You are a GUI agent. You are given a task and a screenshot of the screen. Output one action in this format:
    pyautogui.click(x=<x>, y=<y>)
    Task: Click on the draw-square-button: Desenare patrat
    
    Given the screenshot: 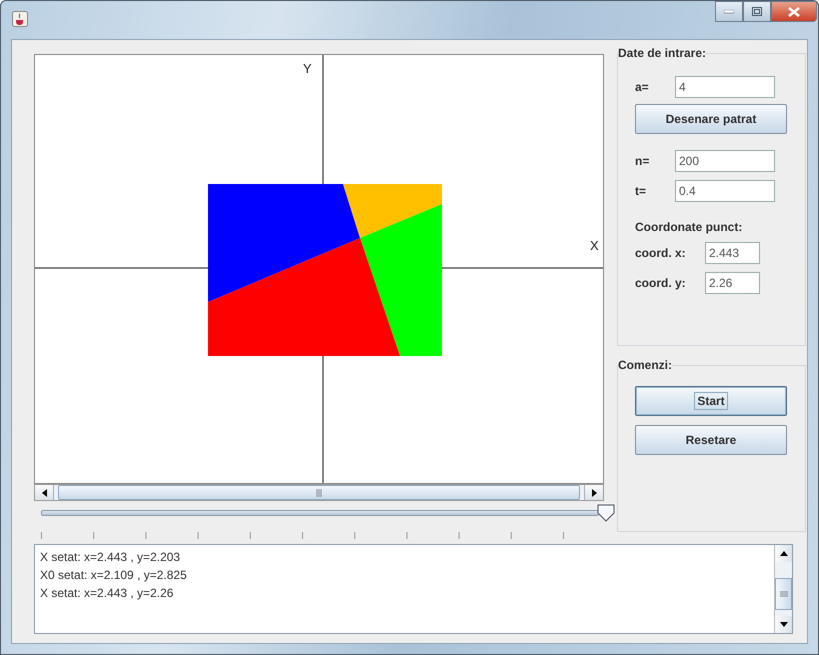 What is the action you would take?
    pyautogui.click(x=711, y=119)
    